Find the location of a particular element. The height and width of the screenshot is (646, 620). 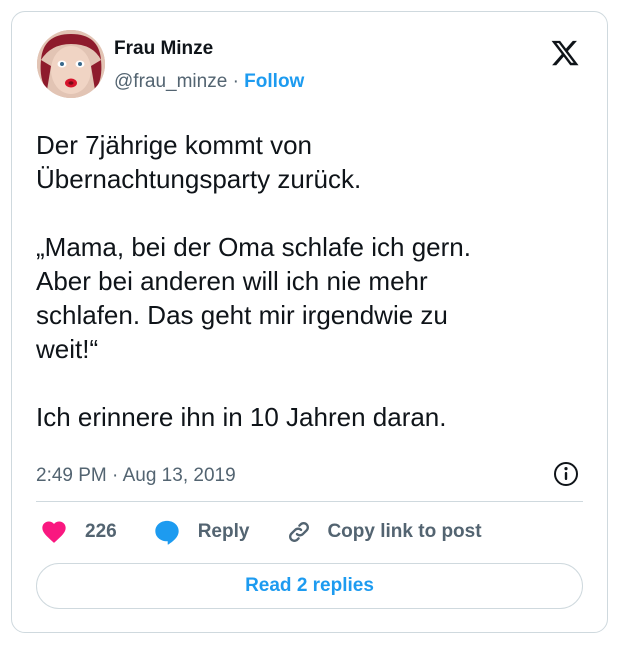

like-count: 226 is located at coordinates (101, 531).